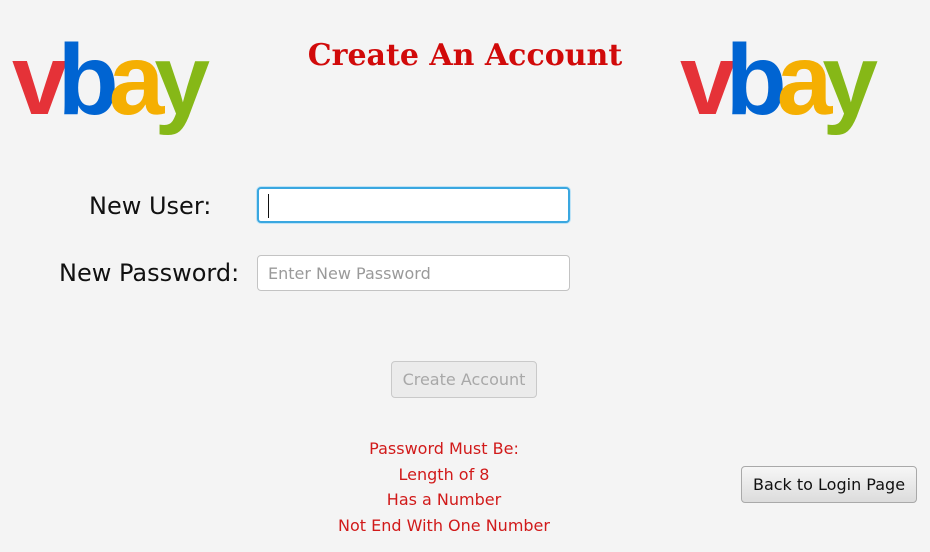 The height and width of the screenshot is (552, 930). What do you see at coordinates (444, 474) in the screenshot?
I see `password-rule-length: Length of 8` at bounding box center [444, 474].